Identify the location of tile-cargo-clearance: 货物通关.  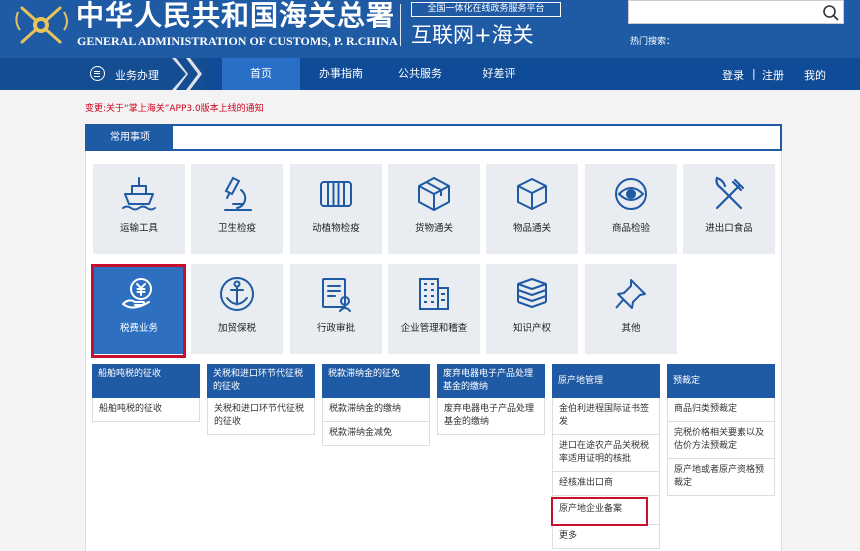
(434, 209).